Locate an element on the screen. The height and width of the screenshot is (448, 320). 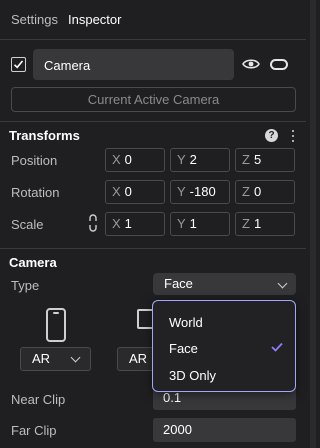
type-select: Face is located at coordinates (224, 284).